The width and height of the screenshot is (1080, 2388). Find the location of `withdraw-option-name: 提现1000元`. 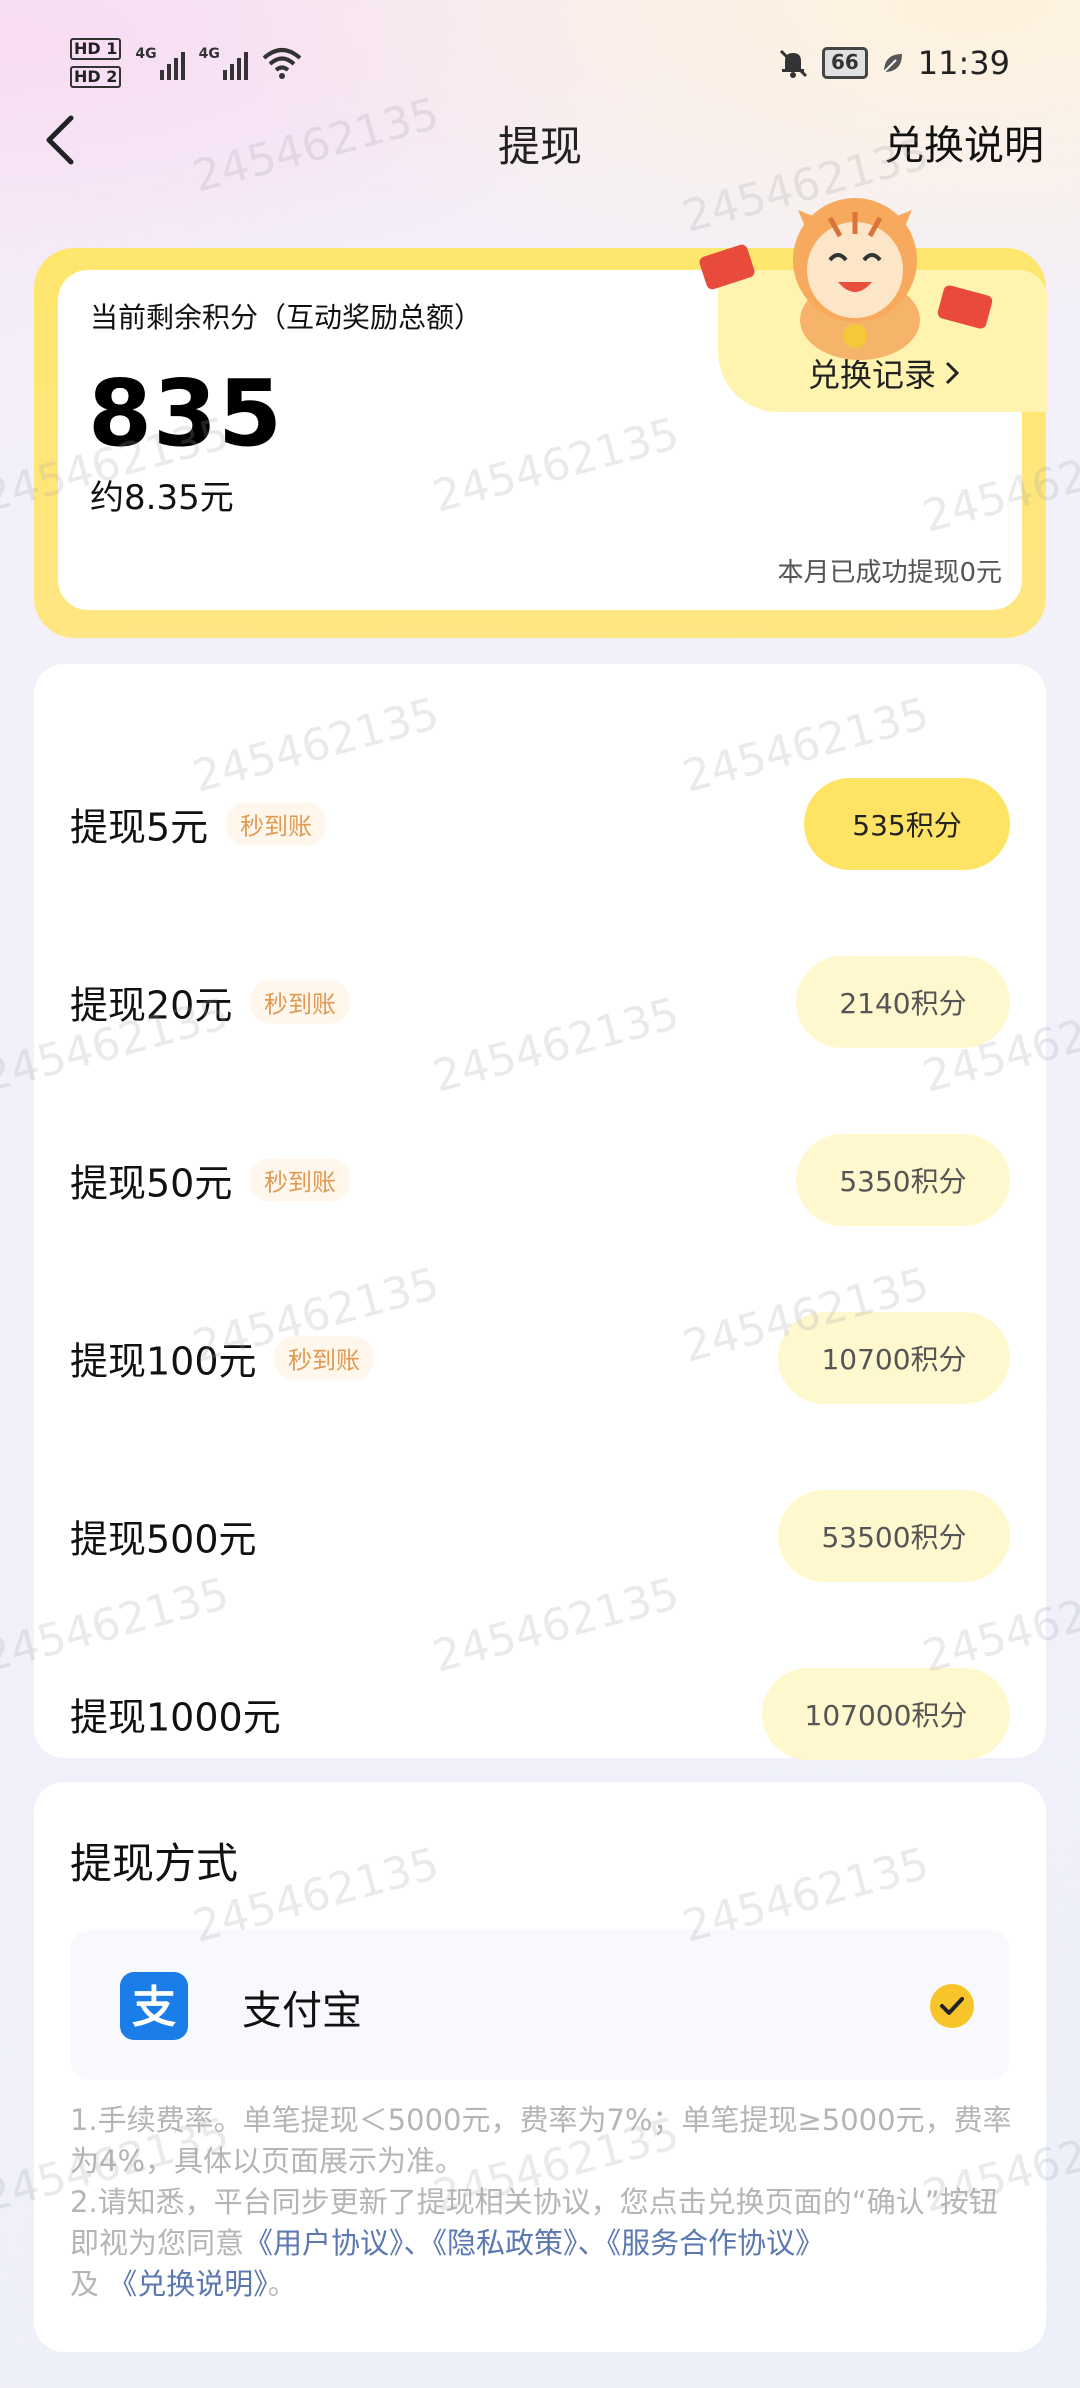

withdraw-option-name: 提现1000元 is located at coordinates (175, 1717).